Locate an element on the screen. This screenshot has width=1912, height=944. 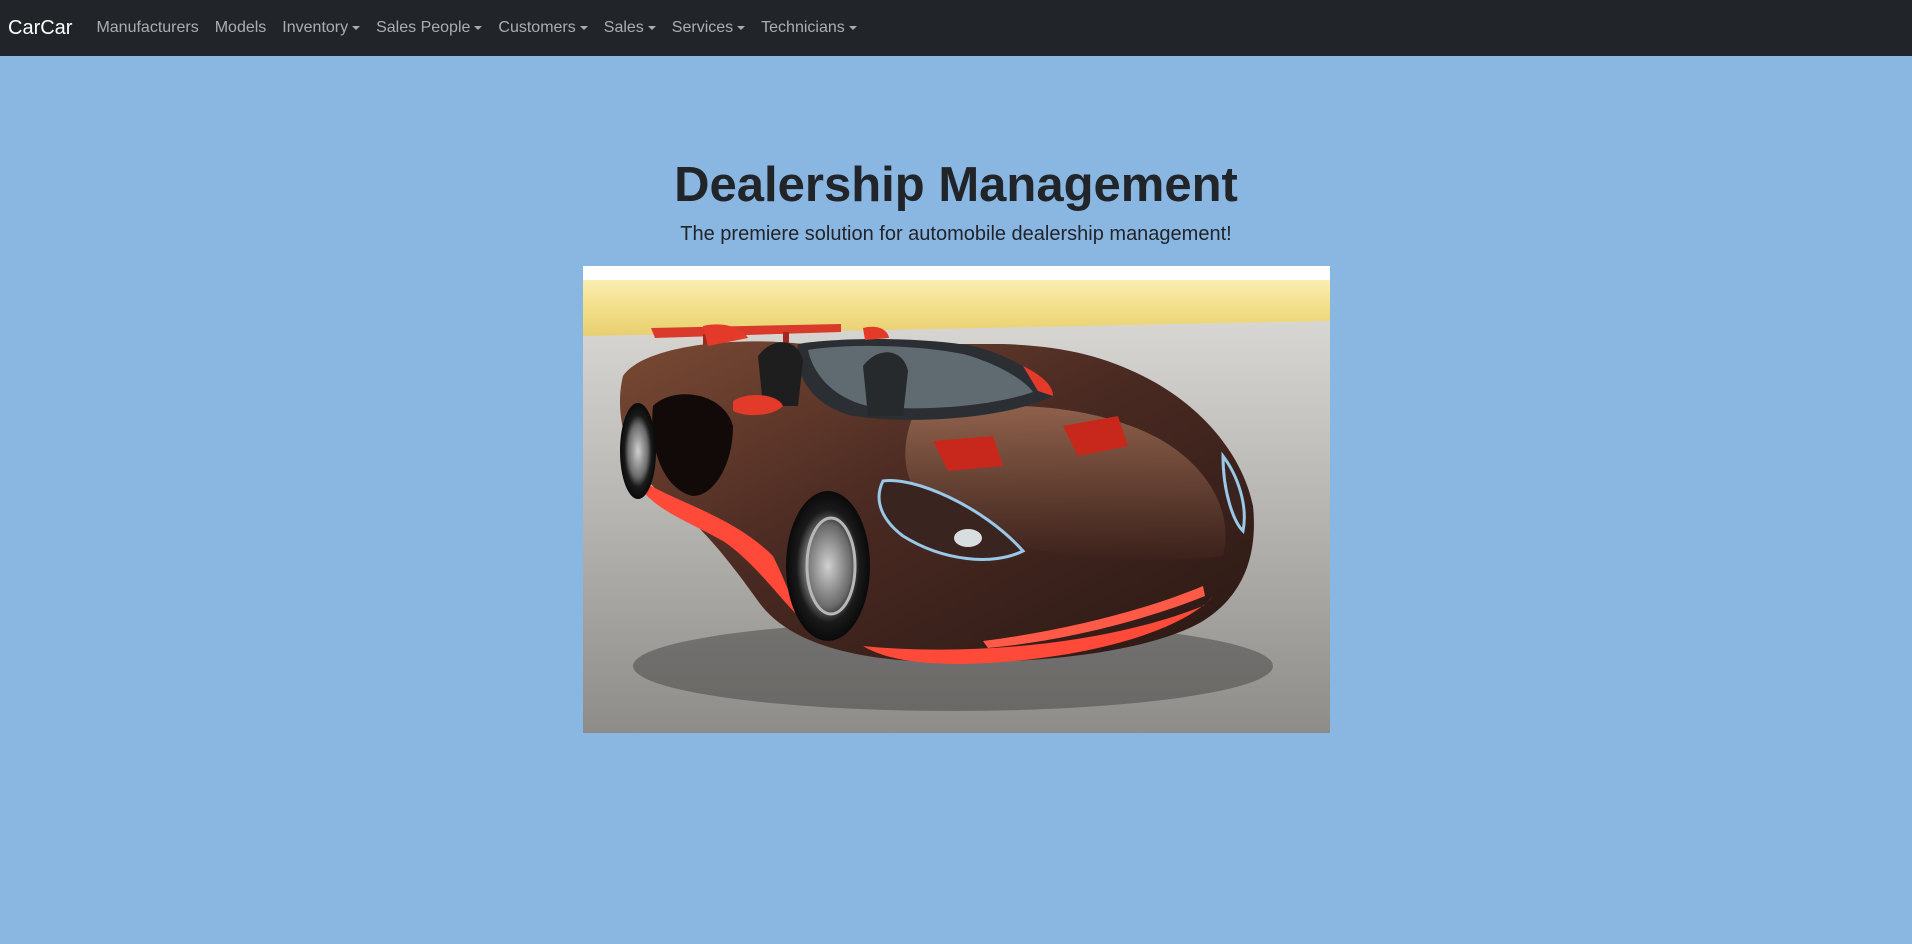
nav-item-label: Technicians is located at coordinates (803, 27).